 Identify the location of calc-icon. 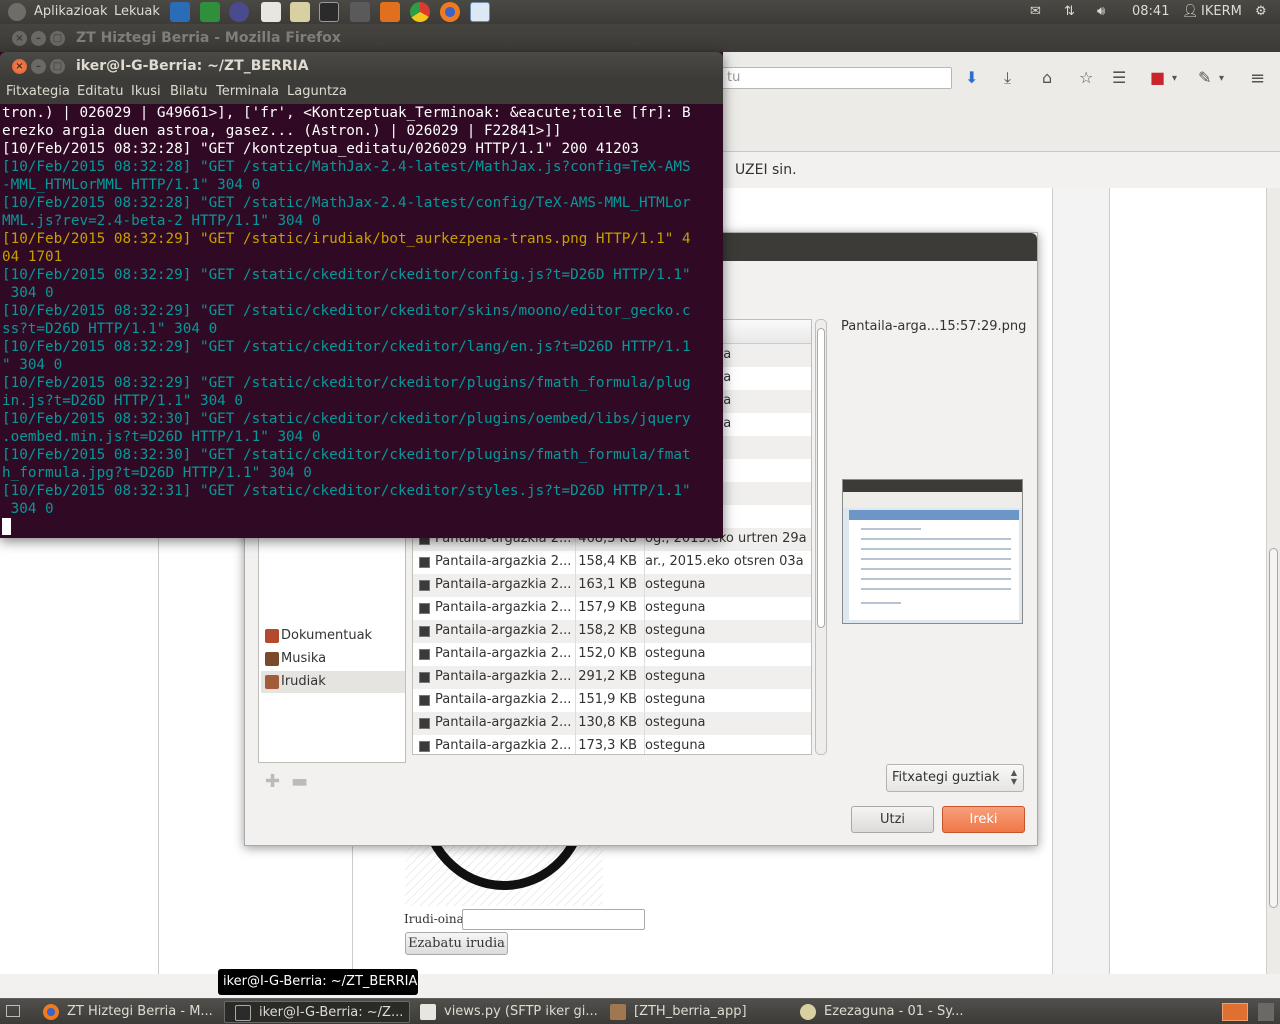
(210, 12).